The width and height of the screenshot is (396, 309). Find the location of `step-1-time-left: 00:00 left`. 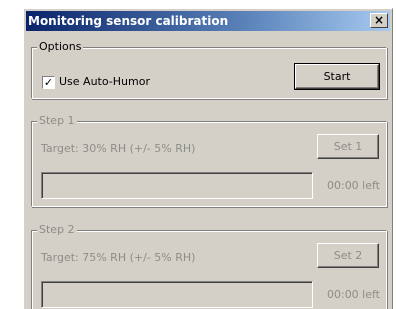

step-1-time-left: 00:00 left is located at coordinates (353, 185).